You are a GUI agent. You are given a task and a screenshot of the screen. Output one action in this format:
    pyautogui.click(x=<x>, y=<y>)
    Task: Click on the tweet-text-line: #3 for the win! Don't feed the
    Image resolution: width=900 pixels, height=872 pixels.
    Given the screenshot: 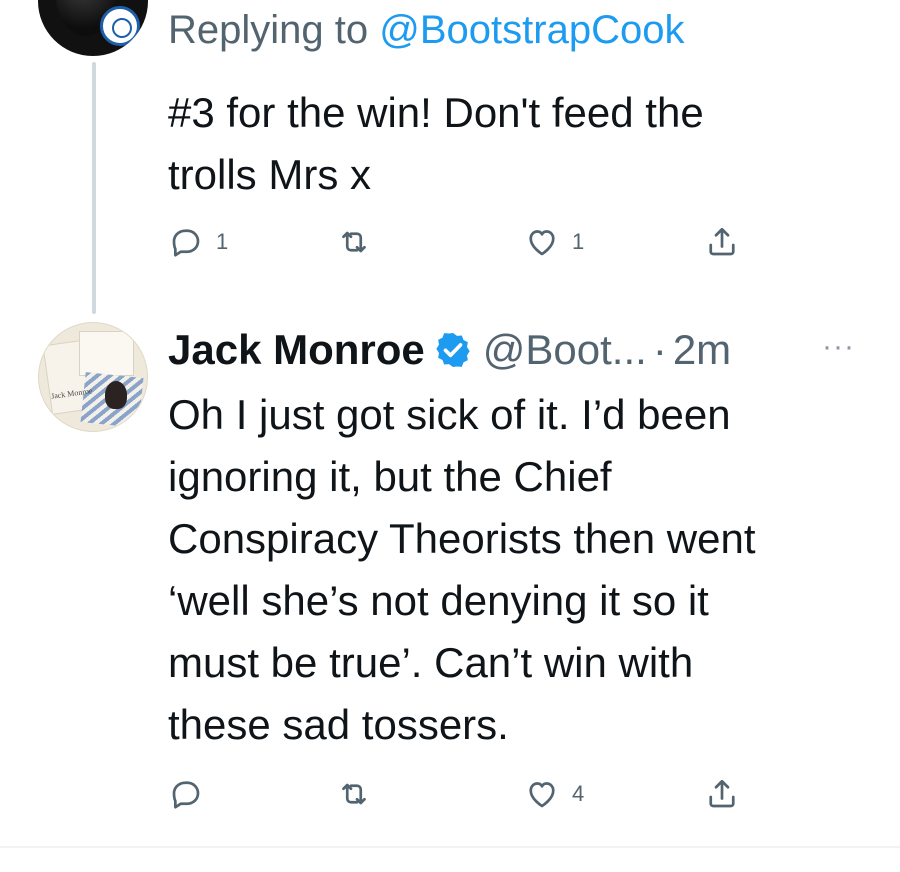 What is the action you would take?
    pyautogui.click(x=436, y=112)
    